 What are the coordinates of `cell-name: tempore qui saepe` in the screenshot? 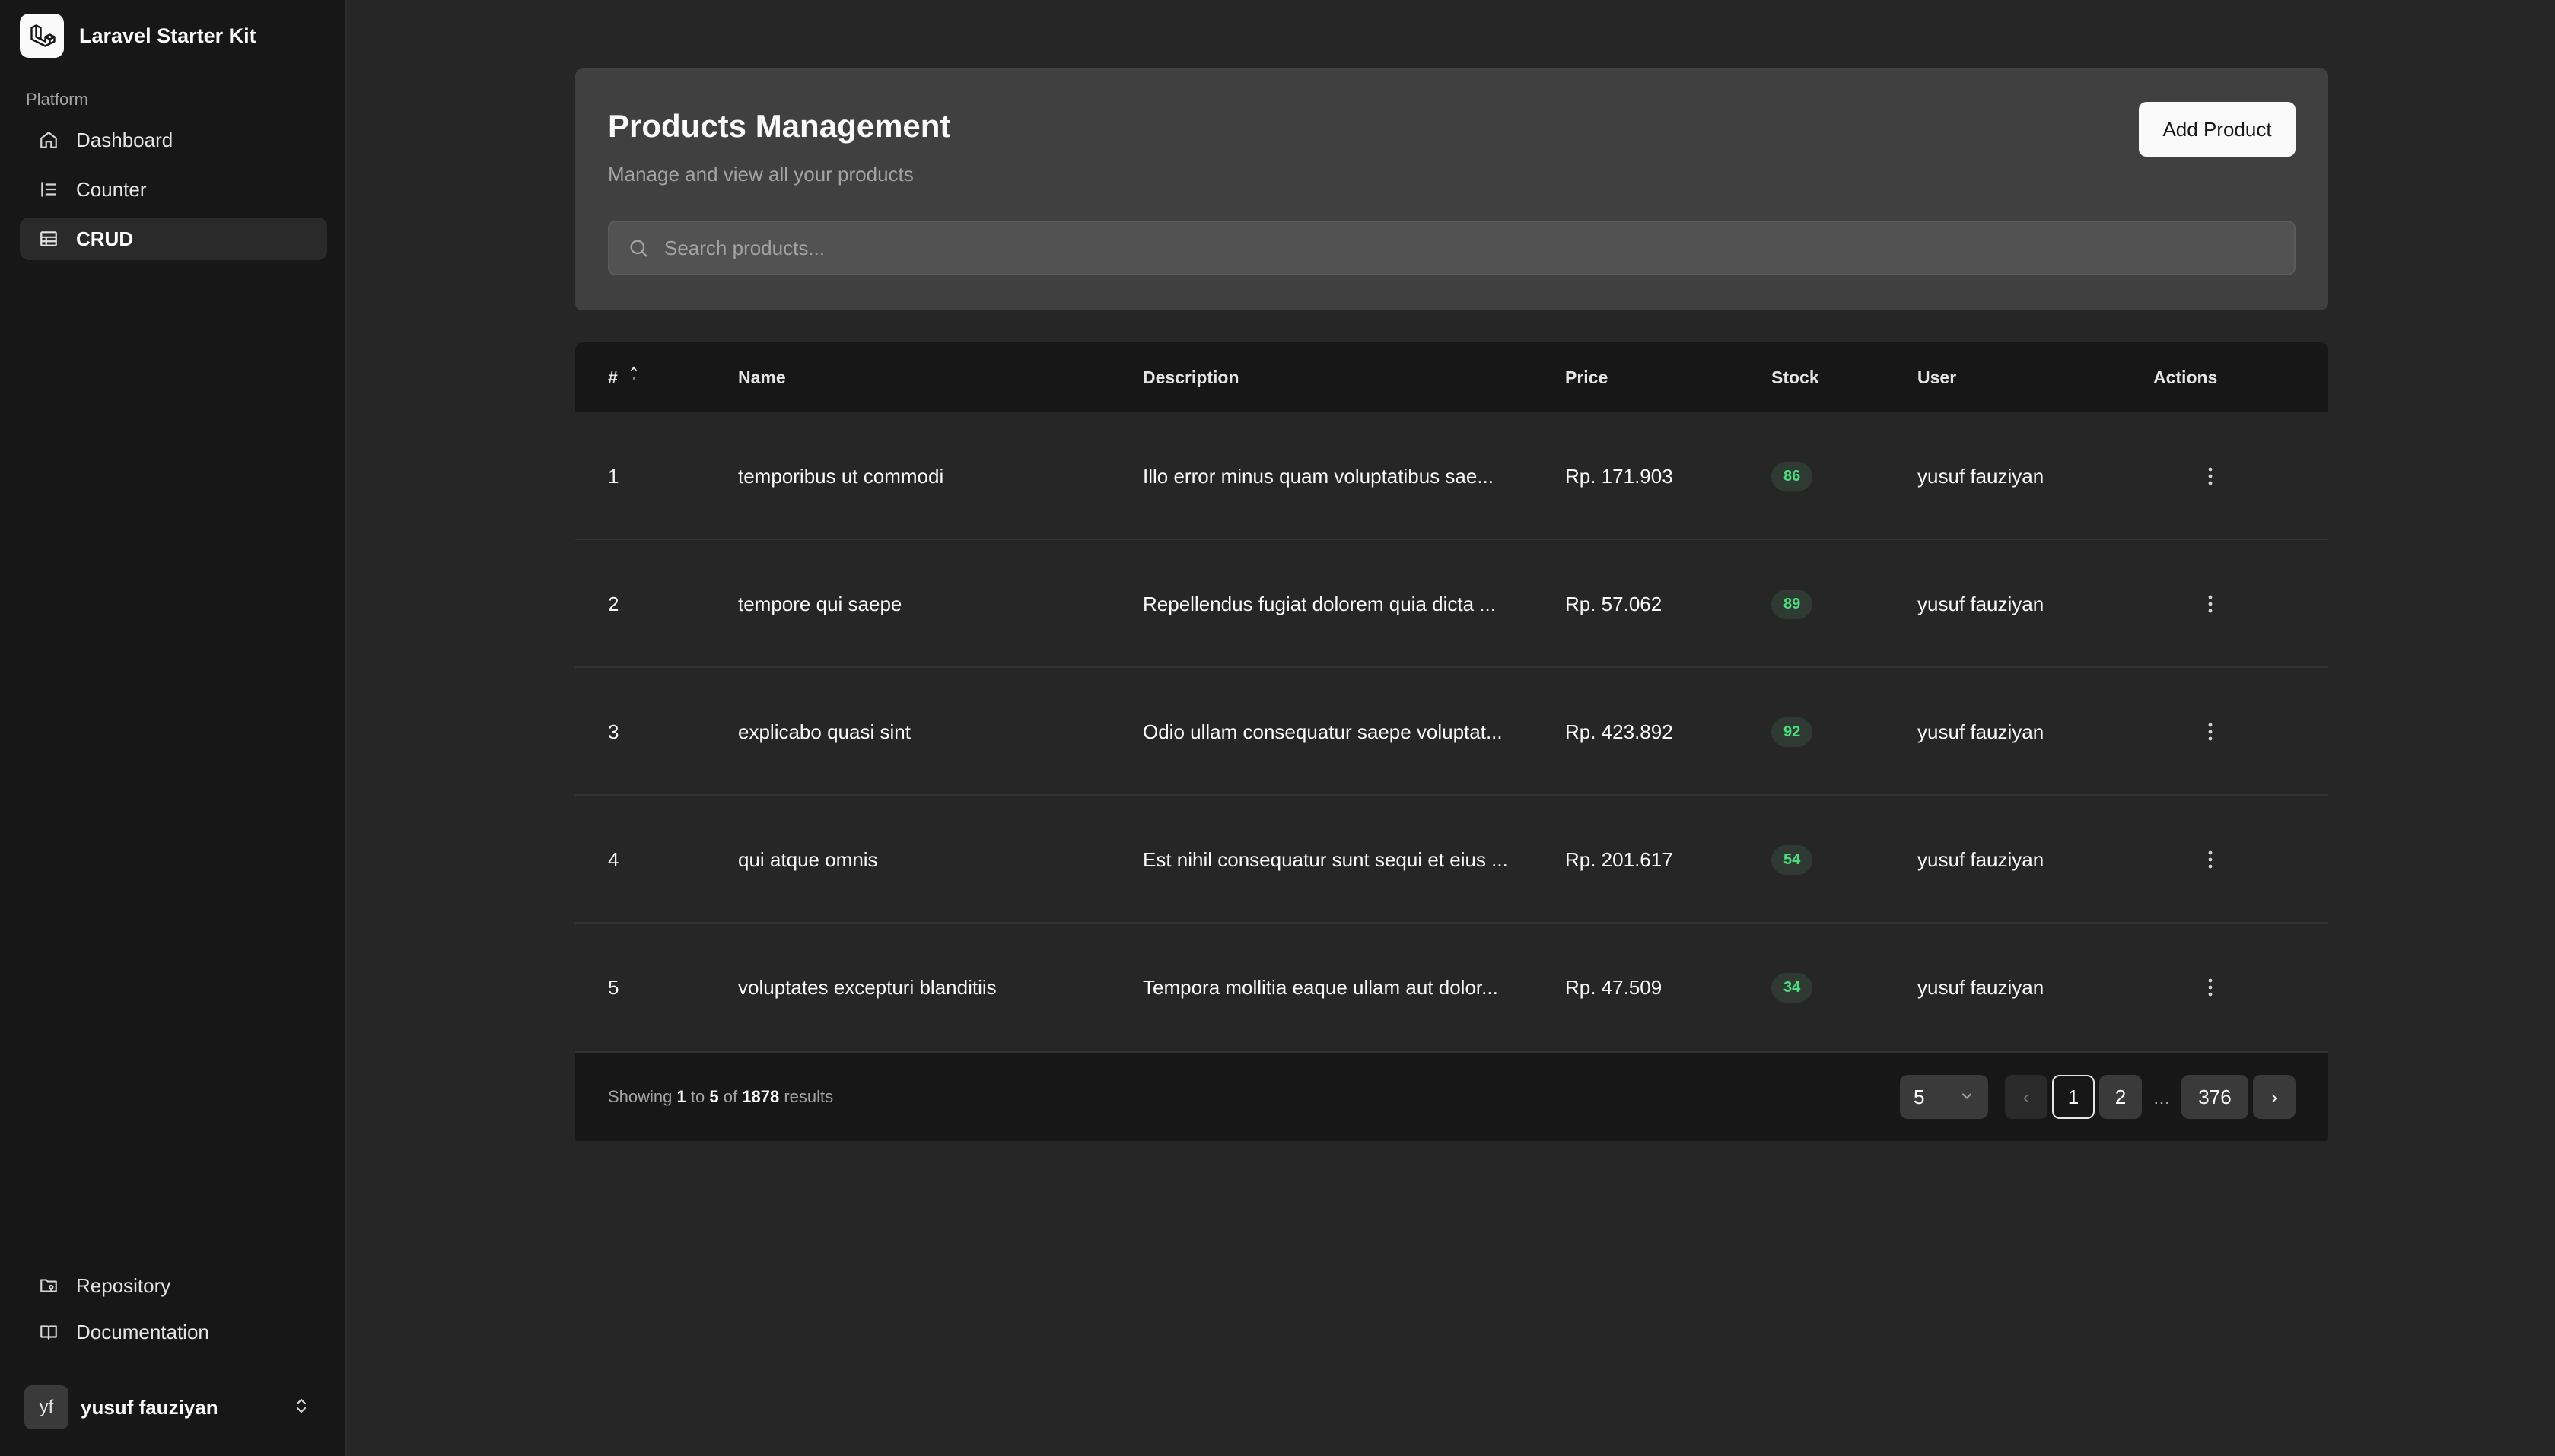 It's located at (820, 603).